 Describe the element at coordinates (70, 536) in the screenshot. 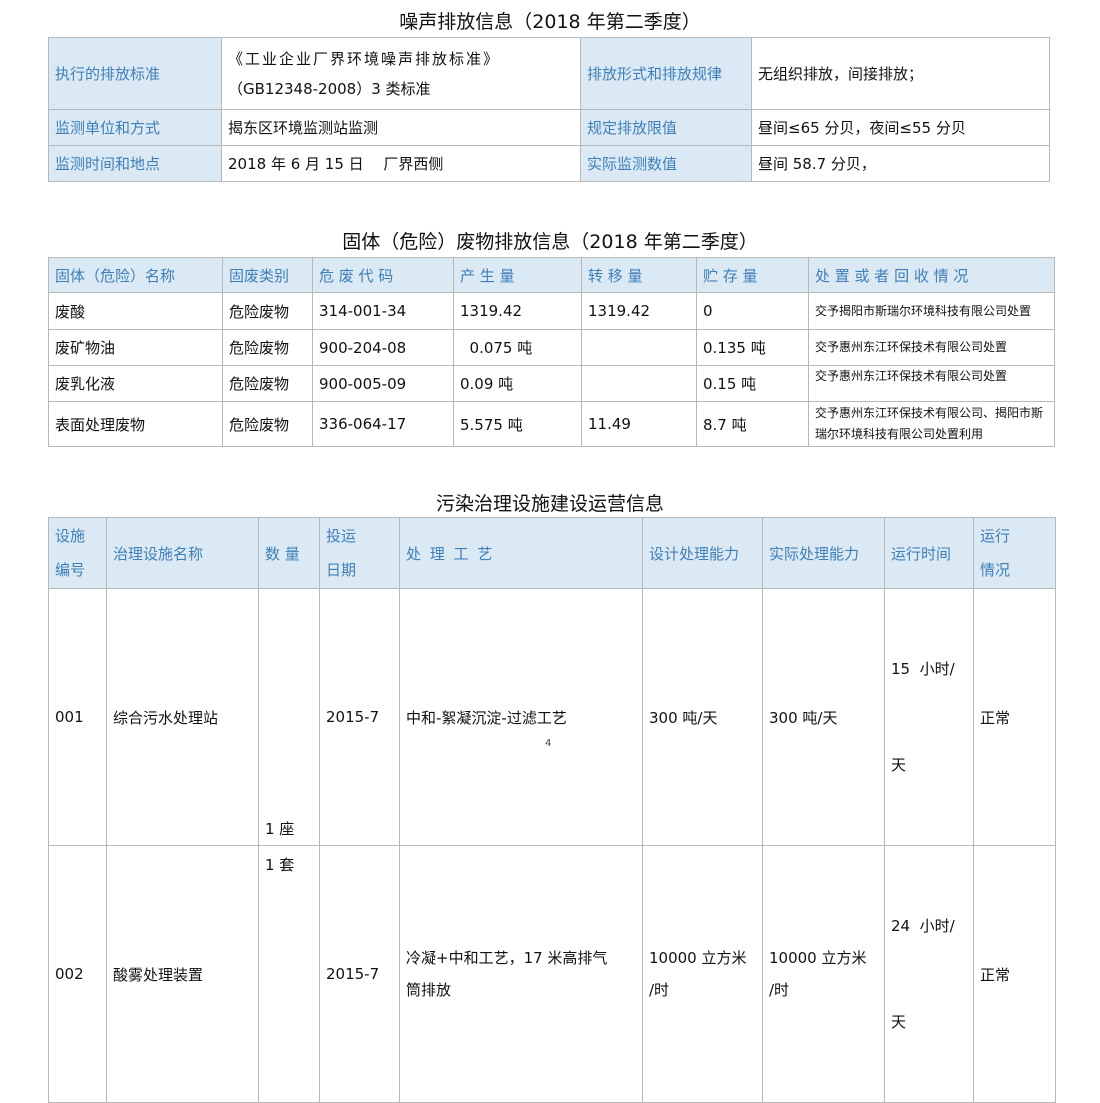

I see `facility-header-id-line1: 设施` at that location.